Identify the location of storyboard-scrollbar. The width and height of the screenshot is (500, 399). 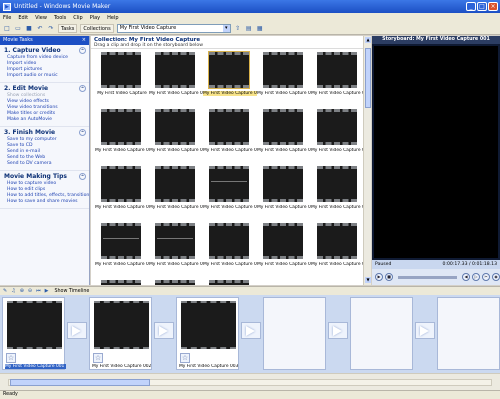
(250, 381).